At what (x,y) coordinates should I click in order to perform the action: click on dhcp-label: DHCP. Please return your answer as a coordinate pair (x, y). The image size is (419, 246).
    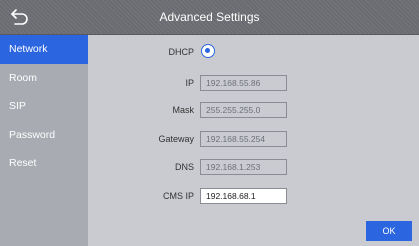
    Looking at the image, I should click on (181, 52).